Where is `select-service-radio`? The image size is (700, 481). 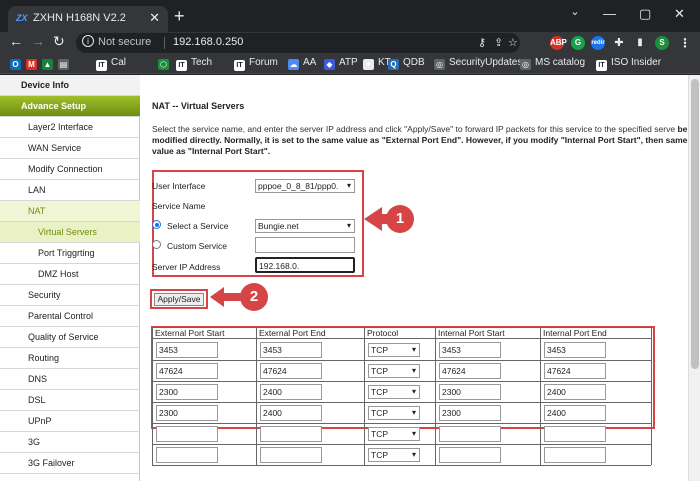 select-service-radio is located at coordinates (156, 224).